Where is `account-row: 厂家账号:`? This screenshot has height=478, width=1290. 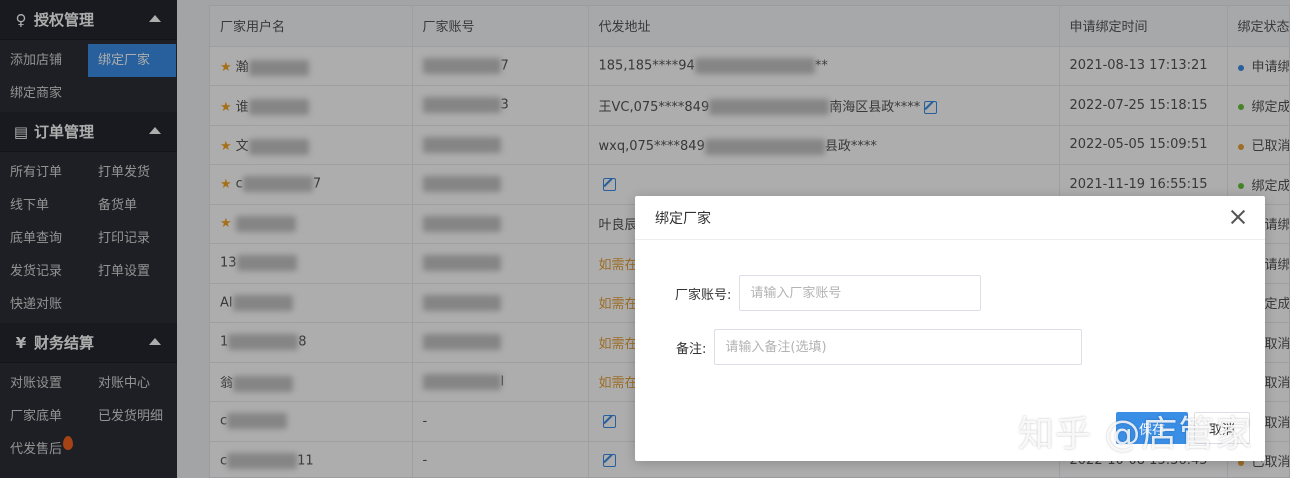 account-row: 厂家账号: is located at coordinates (828, 293).